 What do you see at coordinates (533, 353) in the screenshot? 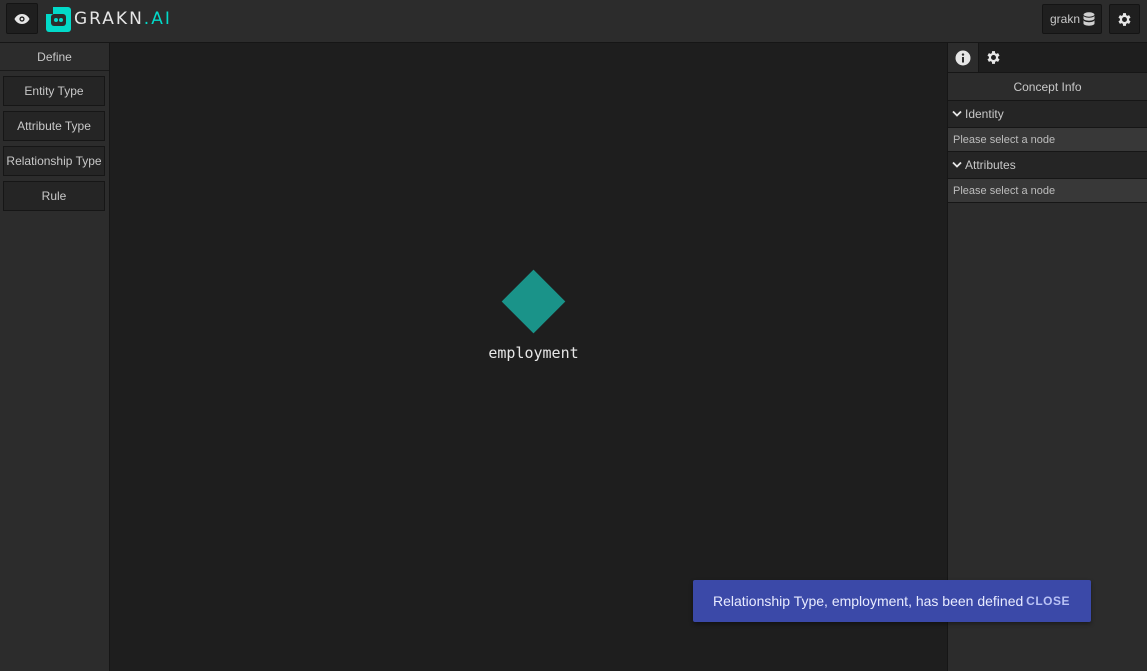
I see `node-label: employment` at bounding box center [533, 353].